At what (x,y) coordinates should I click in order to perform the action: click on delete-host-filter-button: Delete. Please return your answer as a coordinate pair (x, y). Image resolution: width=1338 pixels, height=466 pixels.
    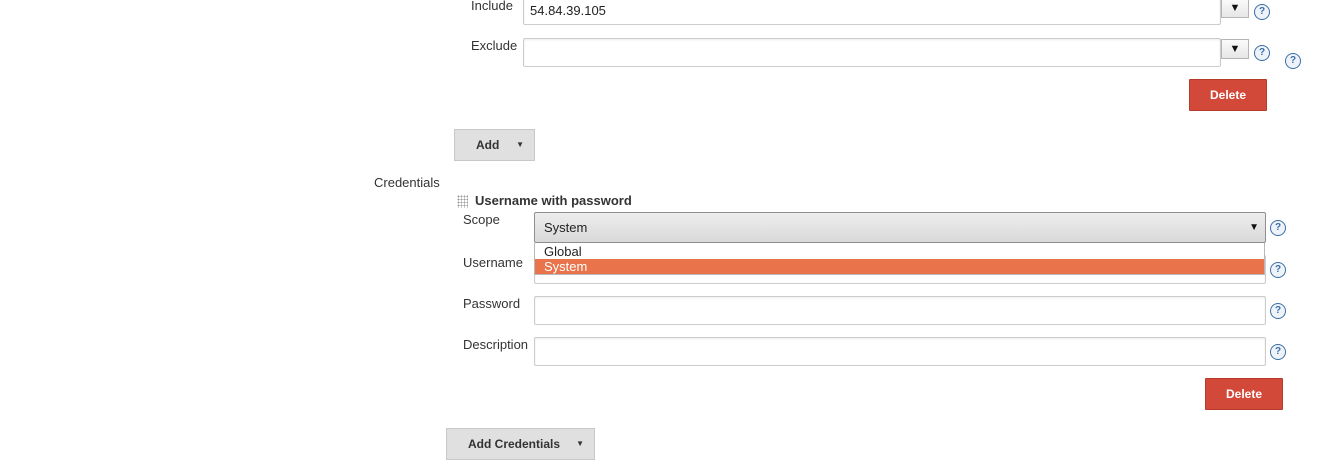
    Looking at the image, I should click on (1228, 95).